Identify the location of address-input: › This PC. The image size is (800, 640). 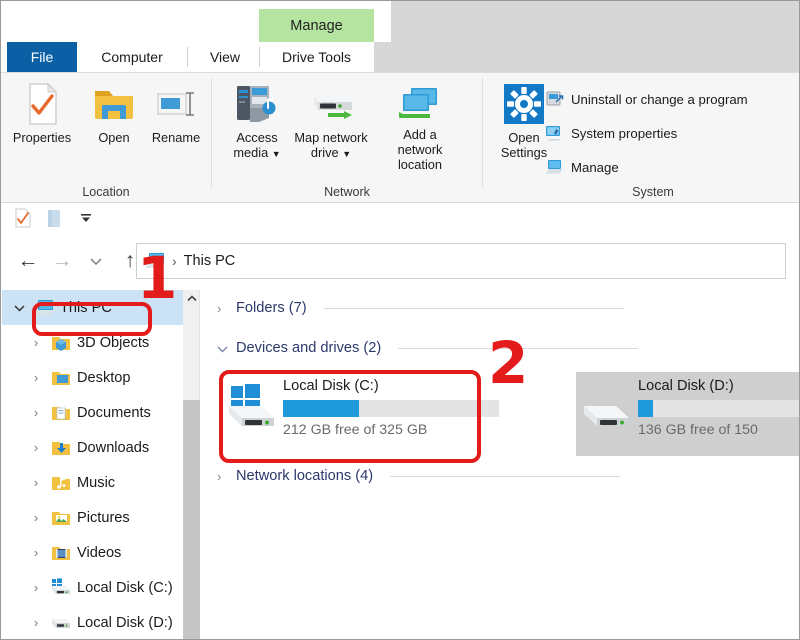
(461, 261).